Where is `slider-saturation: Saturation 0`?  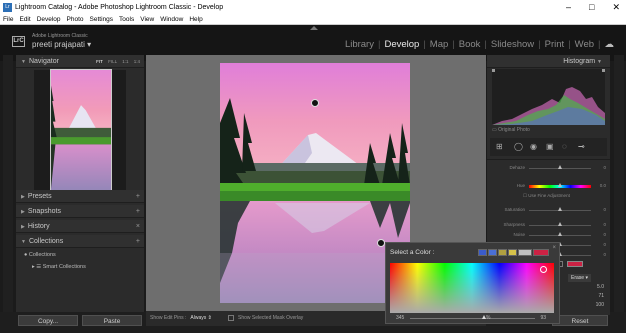 slider-saturation: Saturation 0 is located at coordinates (548, 210).